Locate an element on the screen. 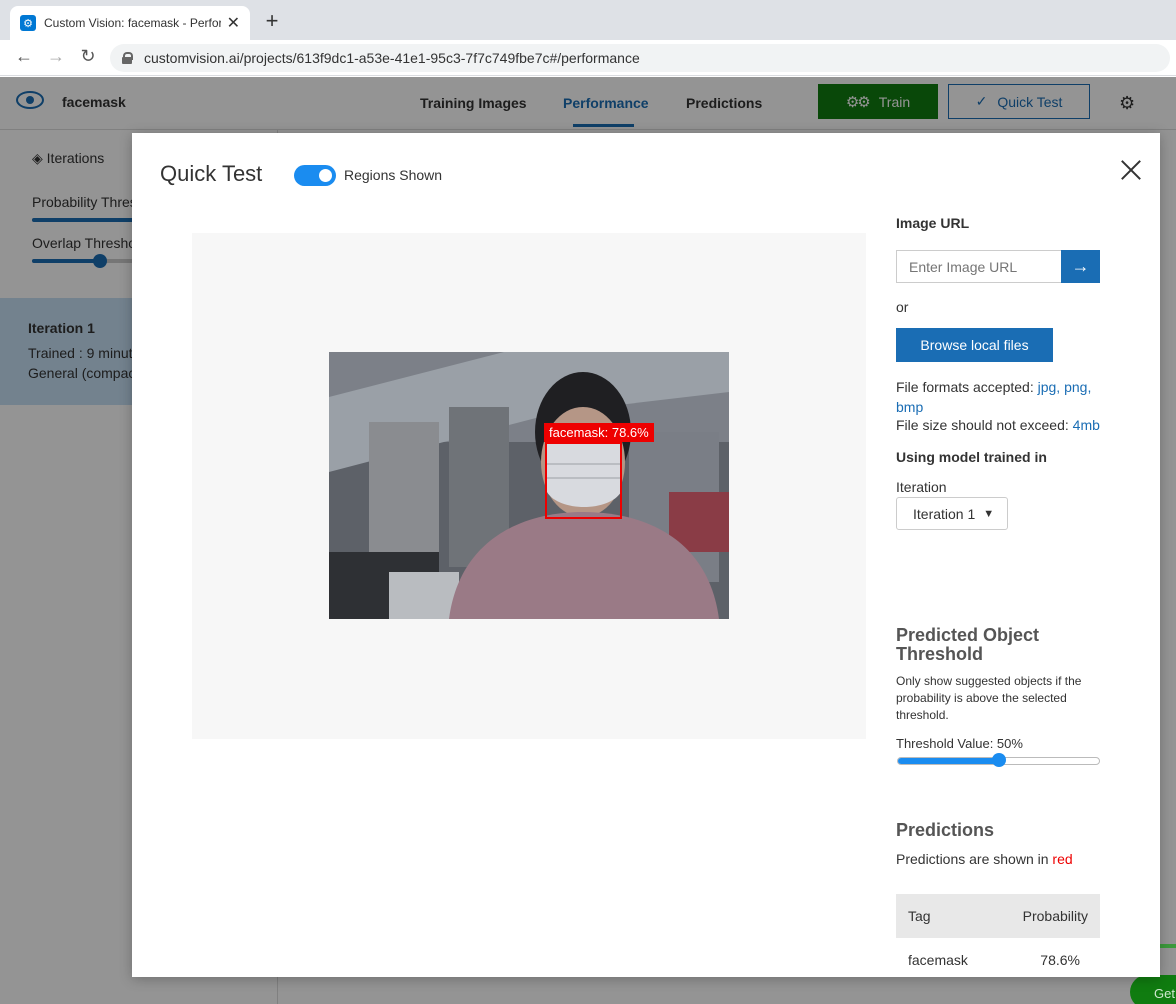  dialog-title: Quick Test is located at coordinates (211, 173).